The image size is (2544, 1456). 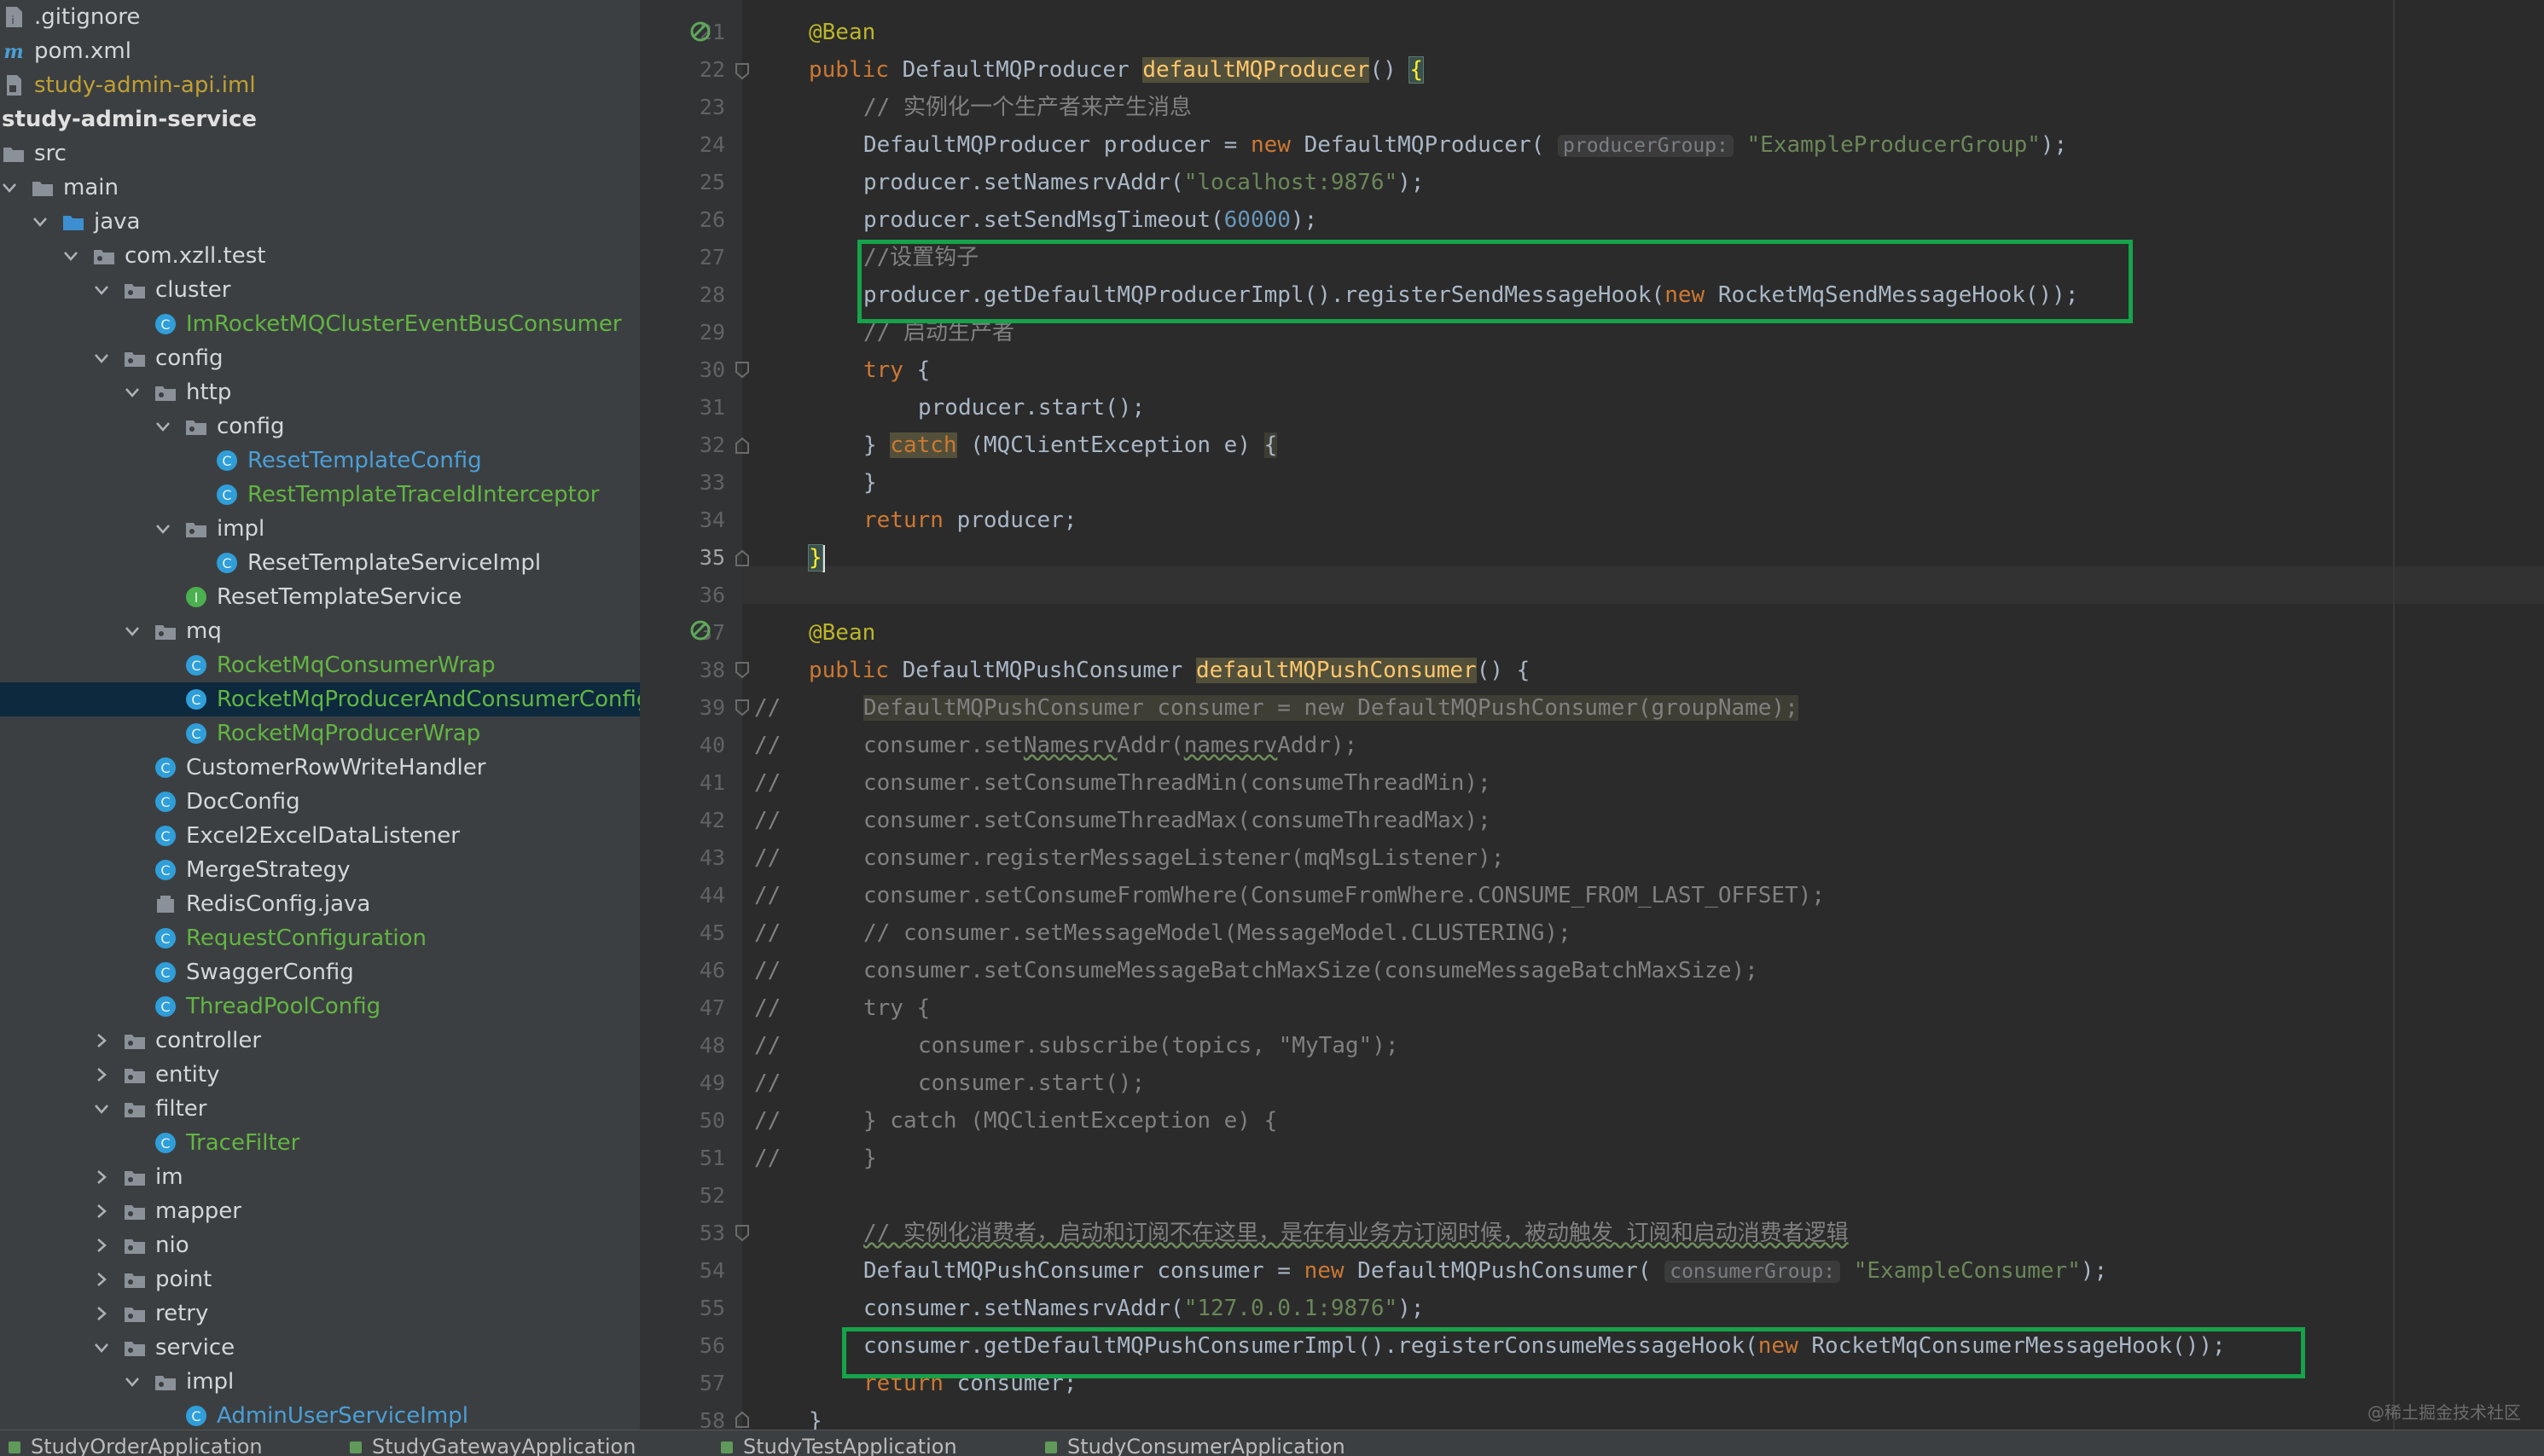 What do you see at coordinates (320, 768) in the screenshot?
I see `tree-item: C CustomerRowWriteHandler` at bounding box center [320, 768].